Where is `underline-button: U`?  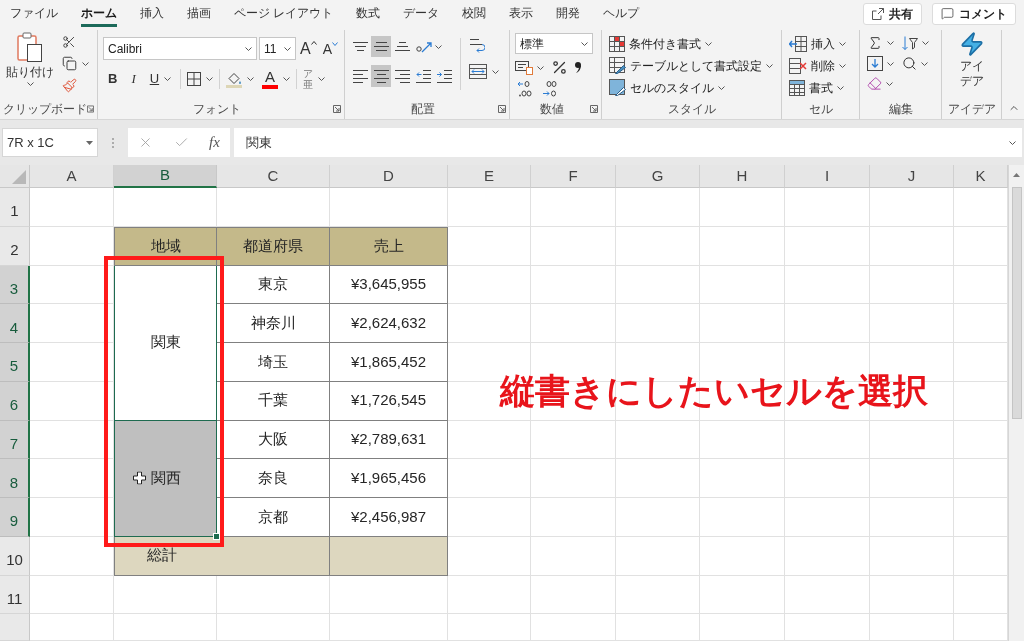
underline-button: U is located at coordinates (160, 79).